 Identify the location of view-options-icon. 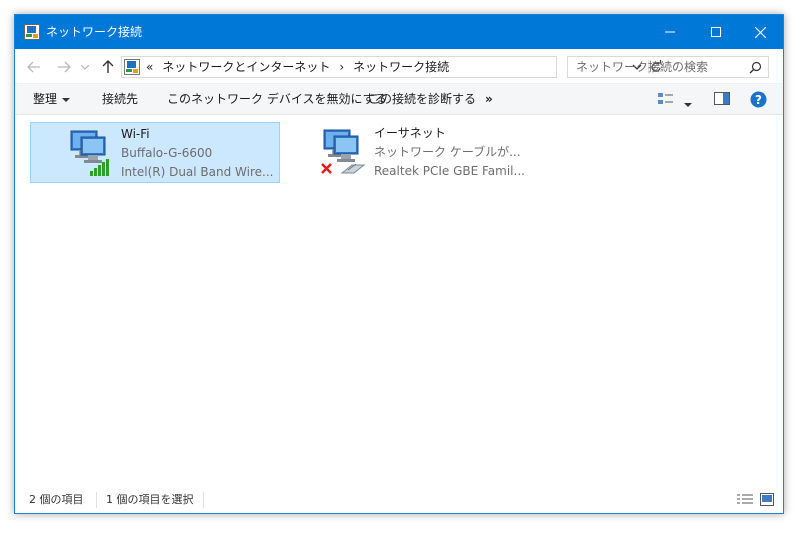
(665, 98).